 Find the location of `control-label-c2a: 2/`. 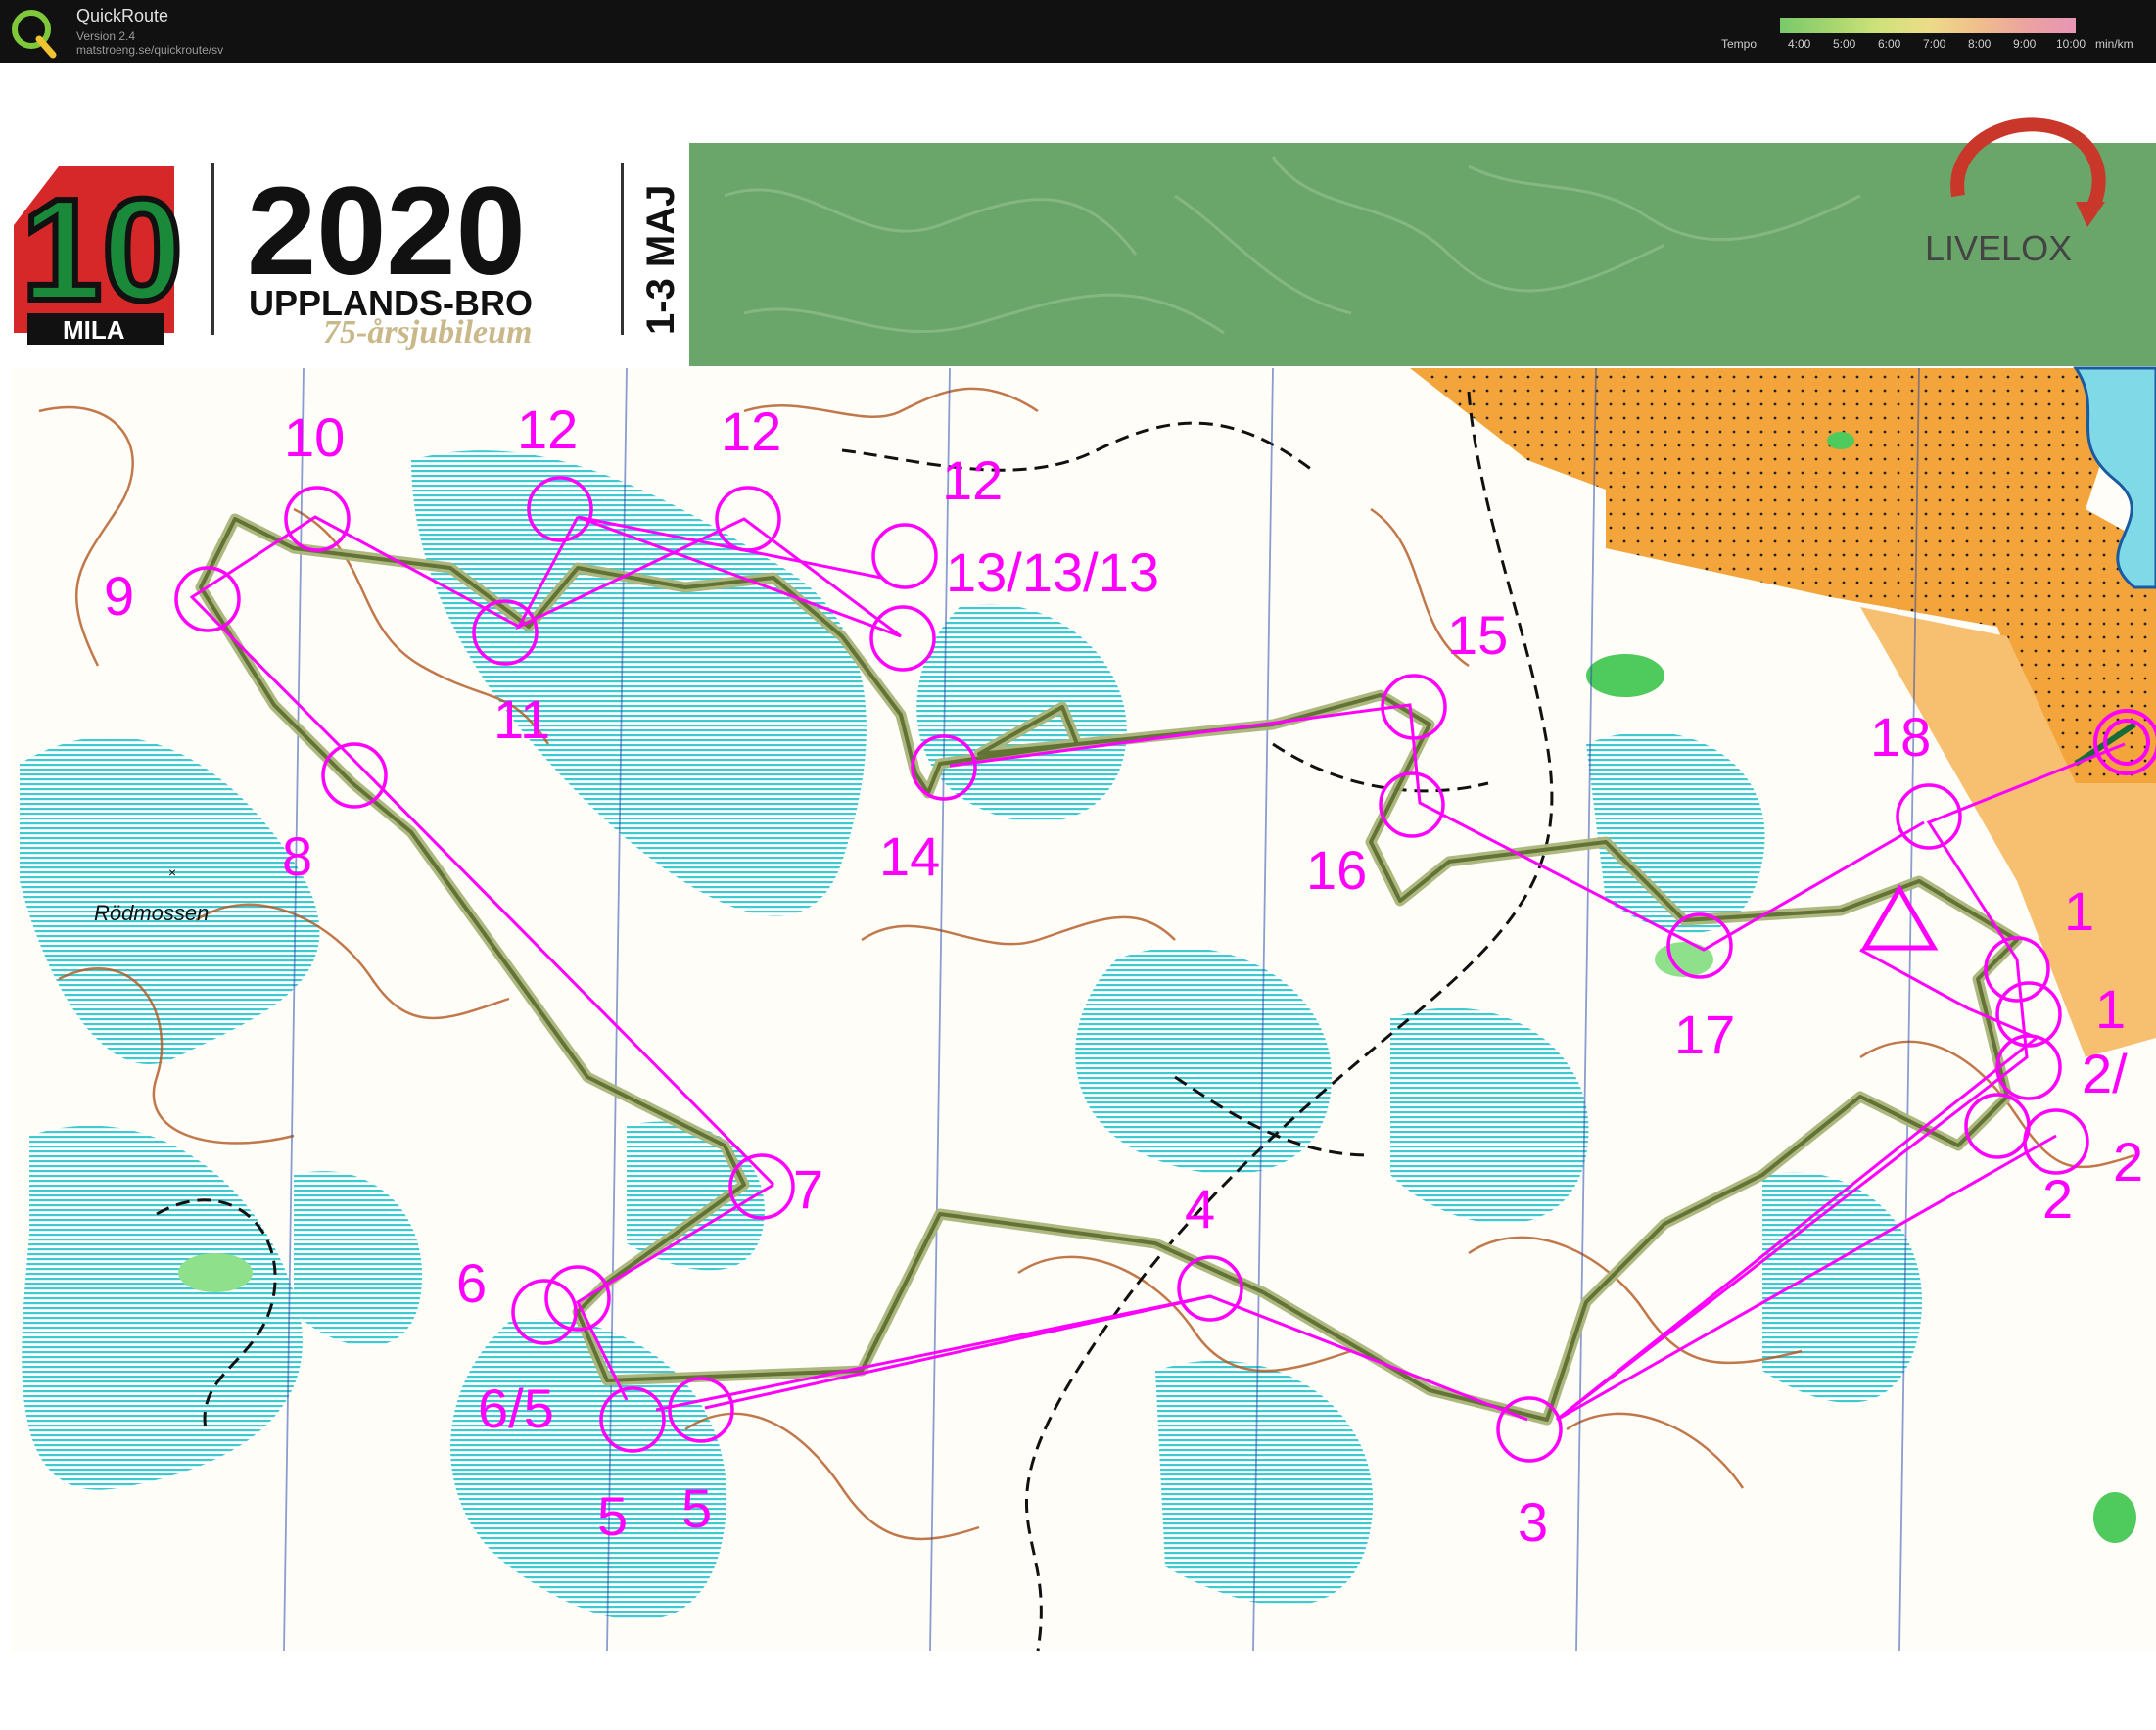

control-label-c2a: 2/ is located at coordinates (2105, 1073).